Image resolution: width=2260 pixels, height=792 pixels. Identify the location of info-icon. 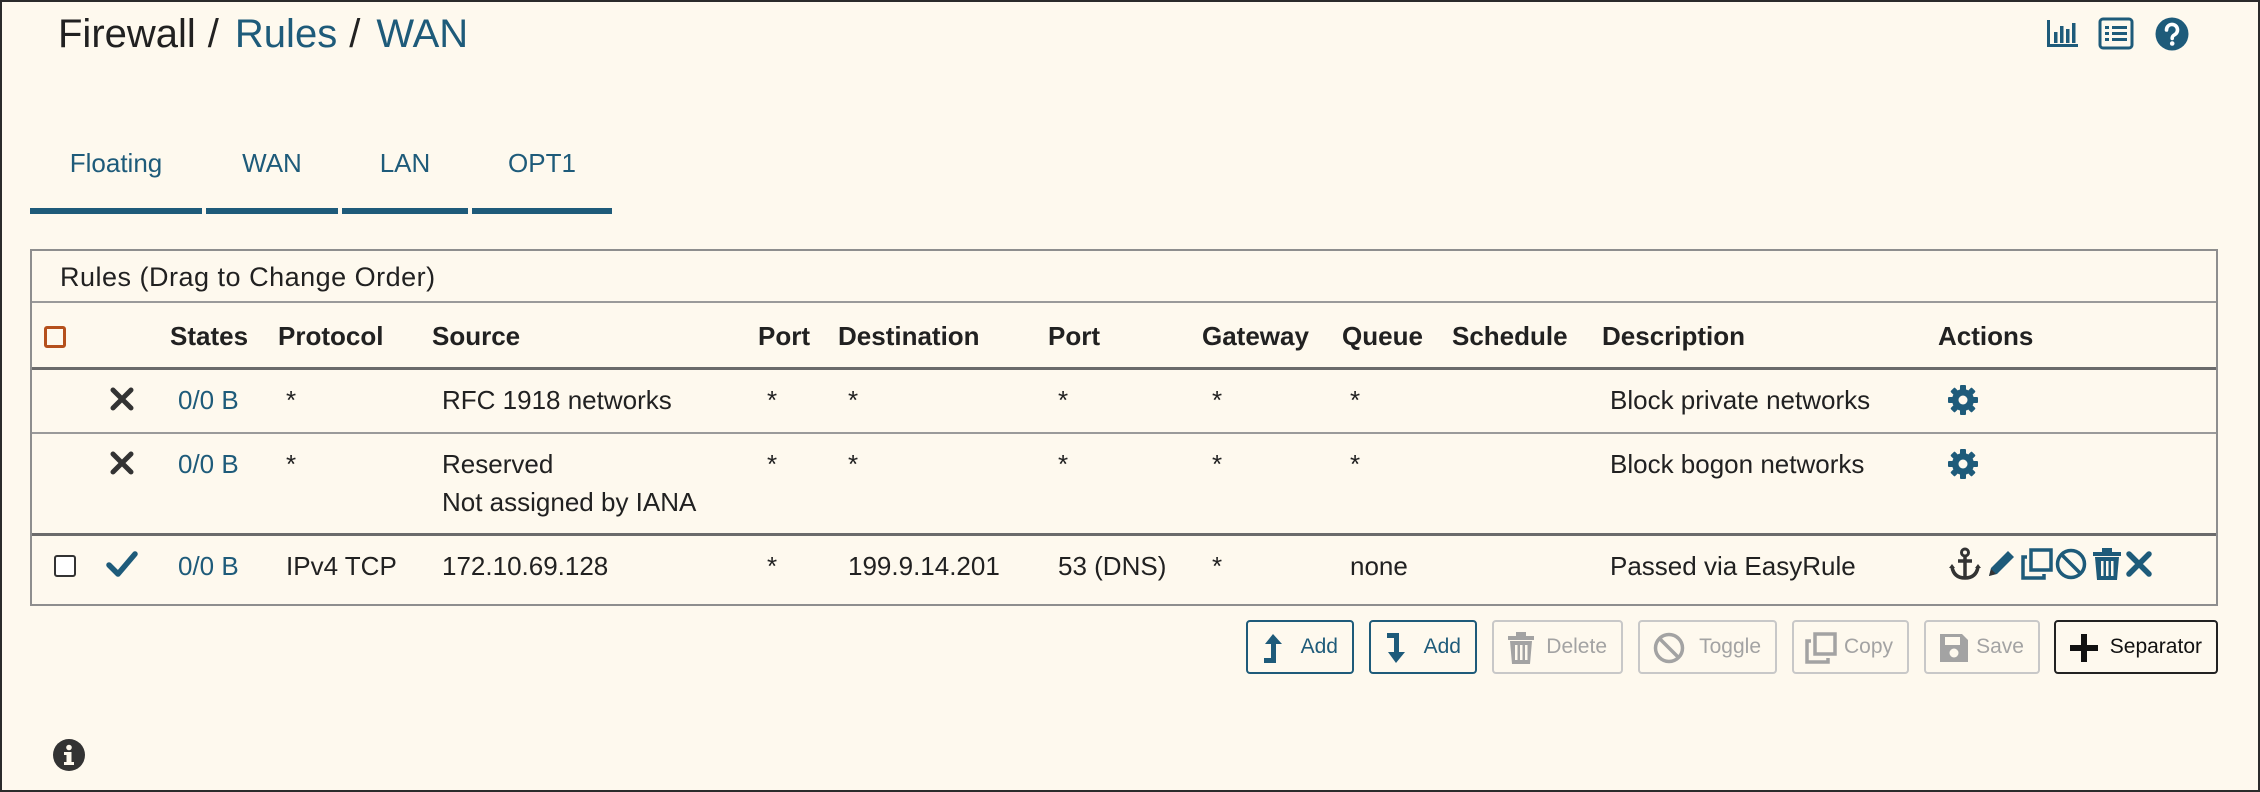
(69, 755).